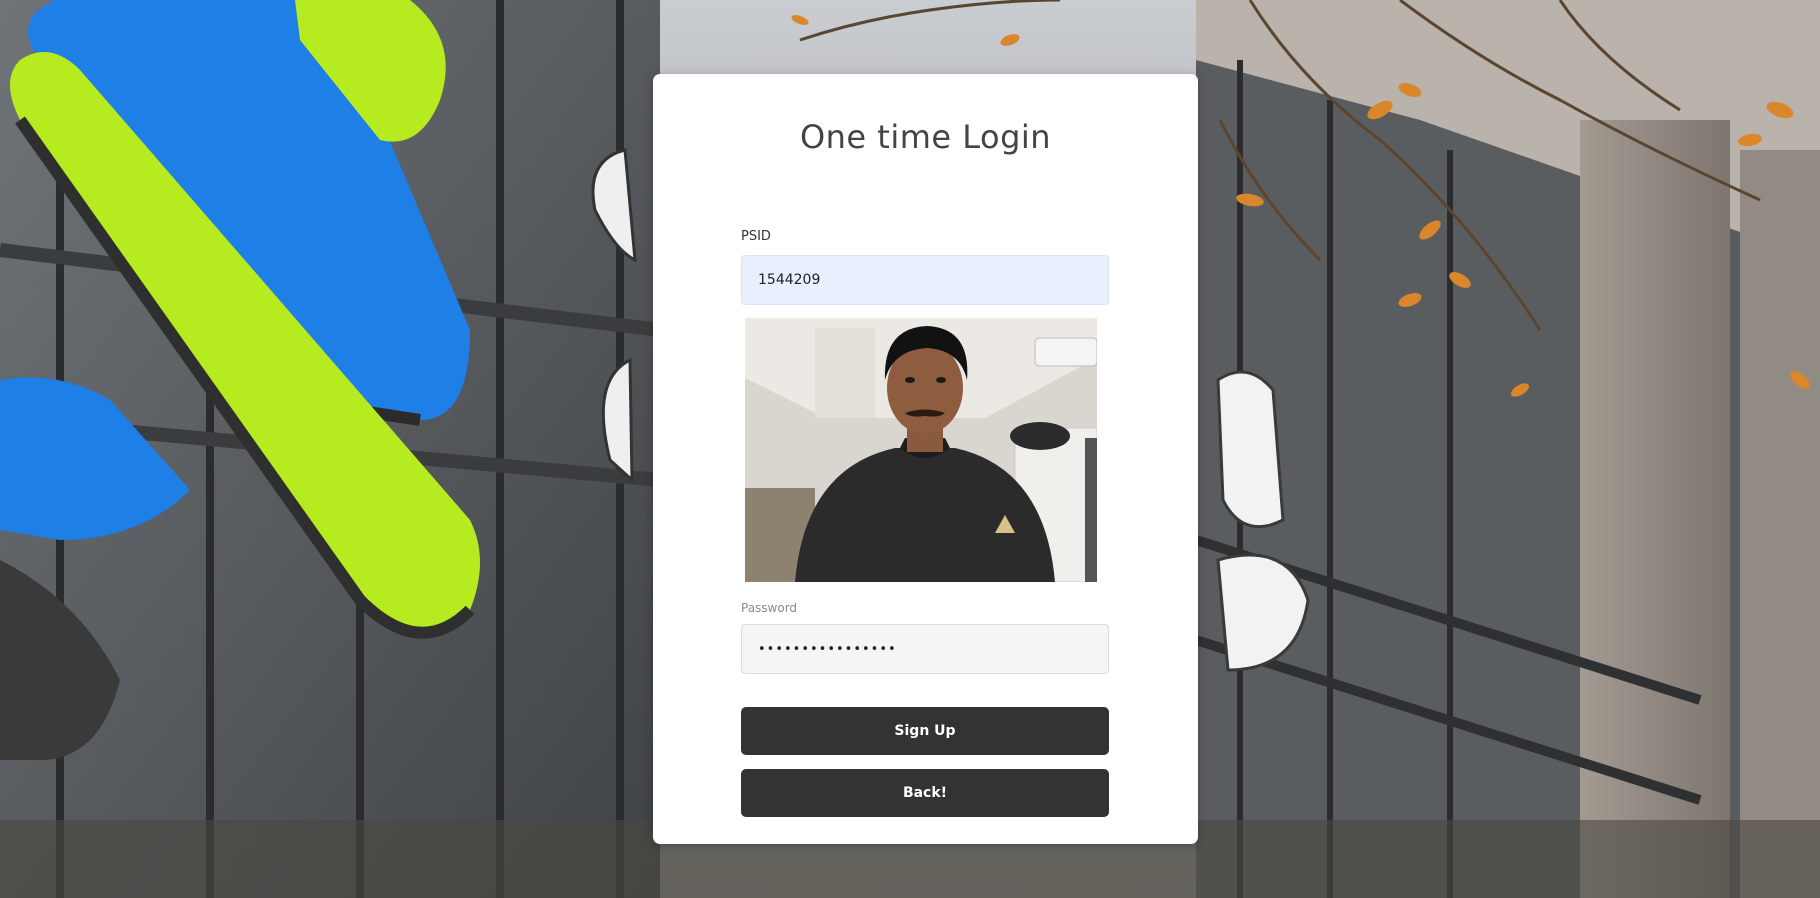 This screenshot has height=898, width=1820. What do you see at coordinates (756, 236) in the screenshot?
I see `psid-label: PSID` at bounding box center [756, 236].